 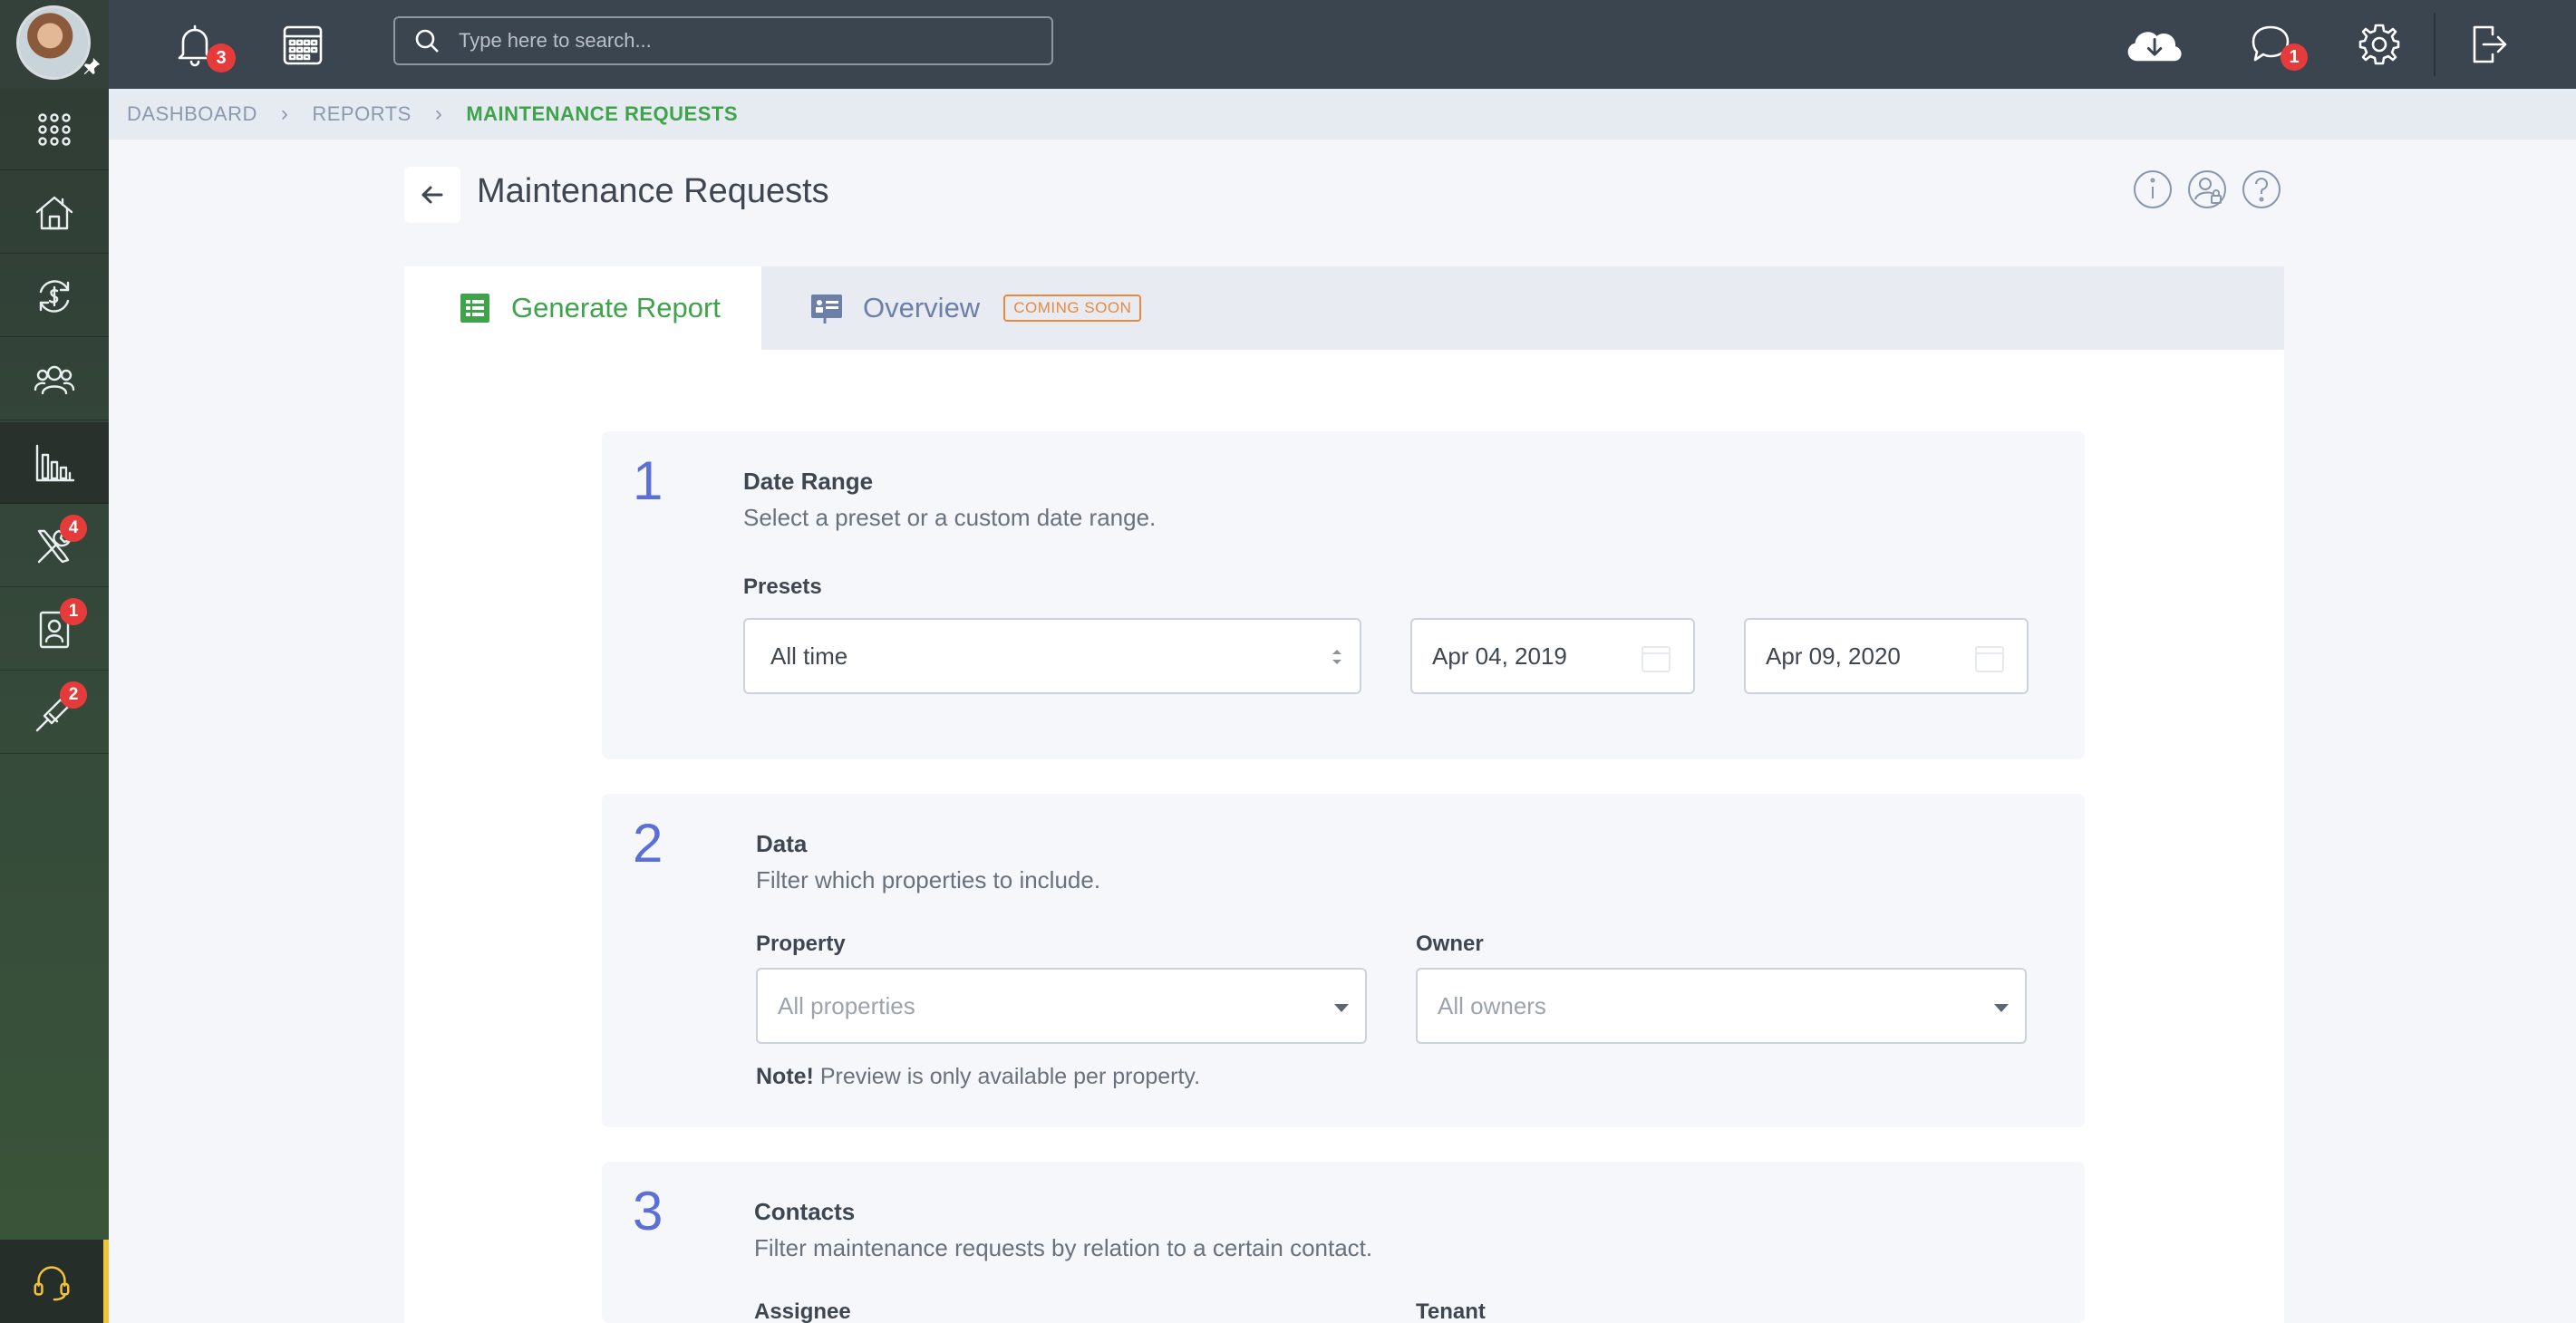 I want to click on question-icon, so click(x=2261, y=189).